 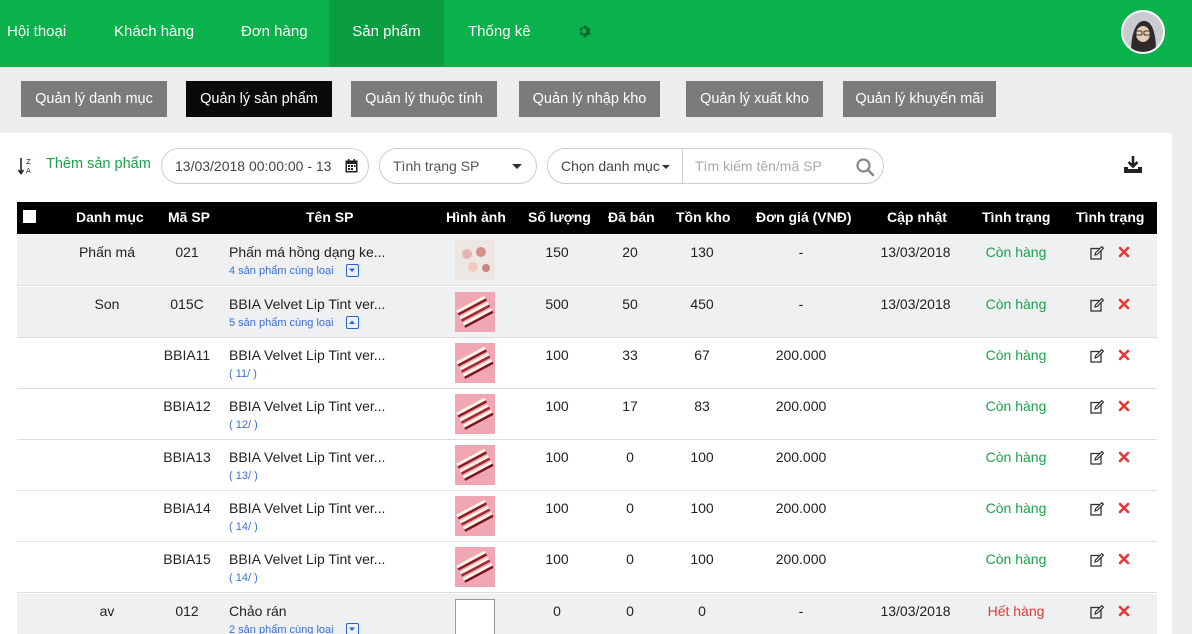 What do you see at coordinates (94, 99) in the screenshot?
I see `tab-categories: Quản lý danh mục` at bounding box center [94, 99].